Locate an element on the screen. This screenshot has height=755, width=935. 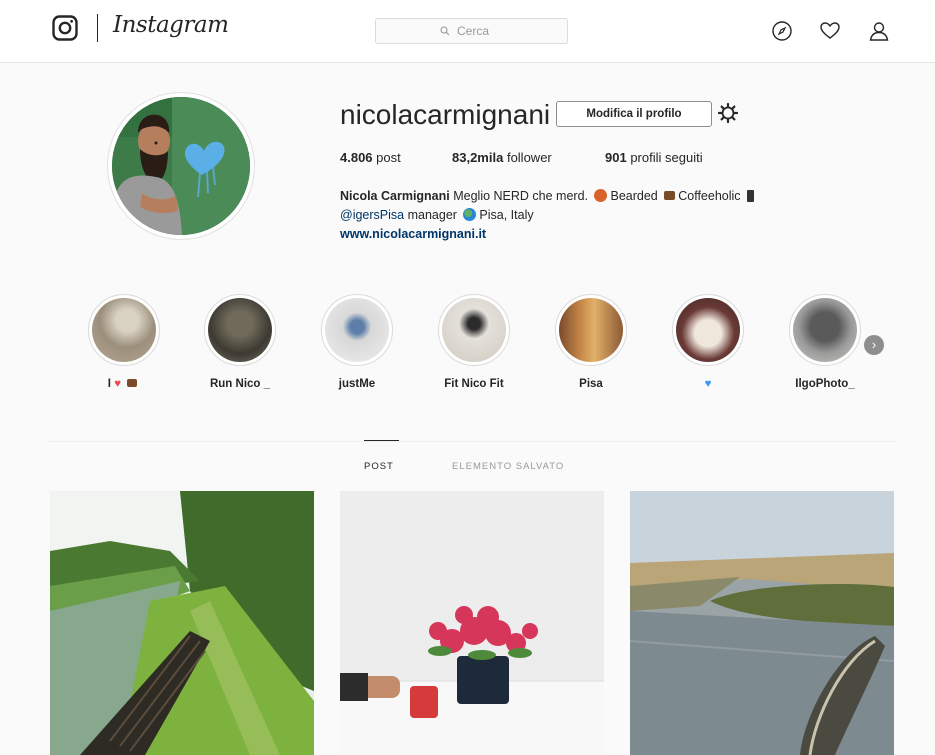
story-highlight: I ♥ is located at coordinates (124, 343).